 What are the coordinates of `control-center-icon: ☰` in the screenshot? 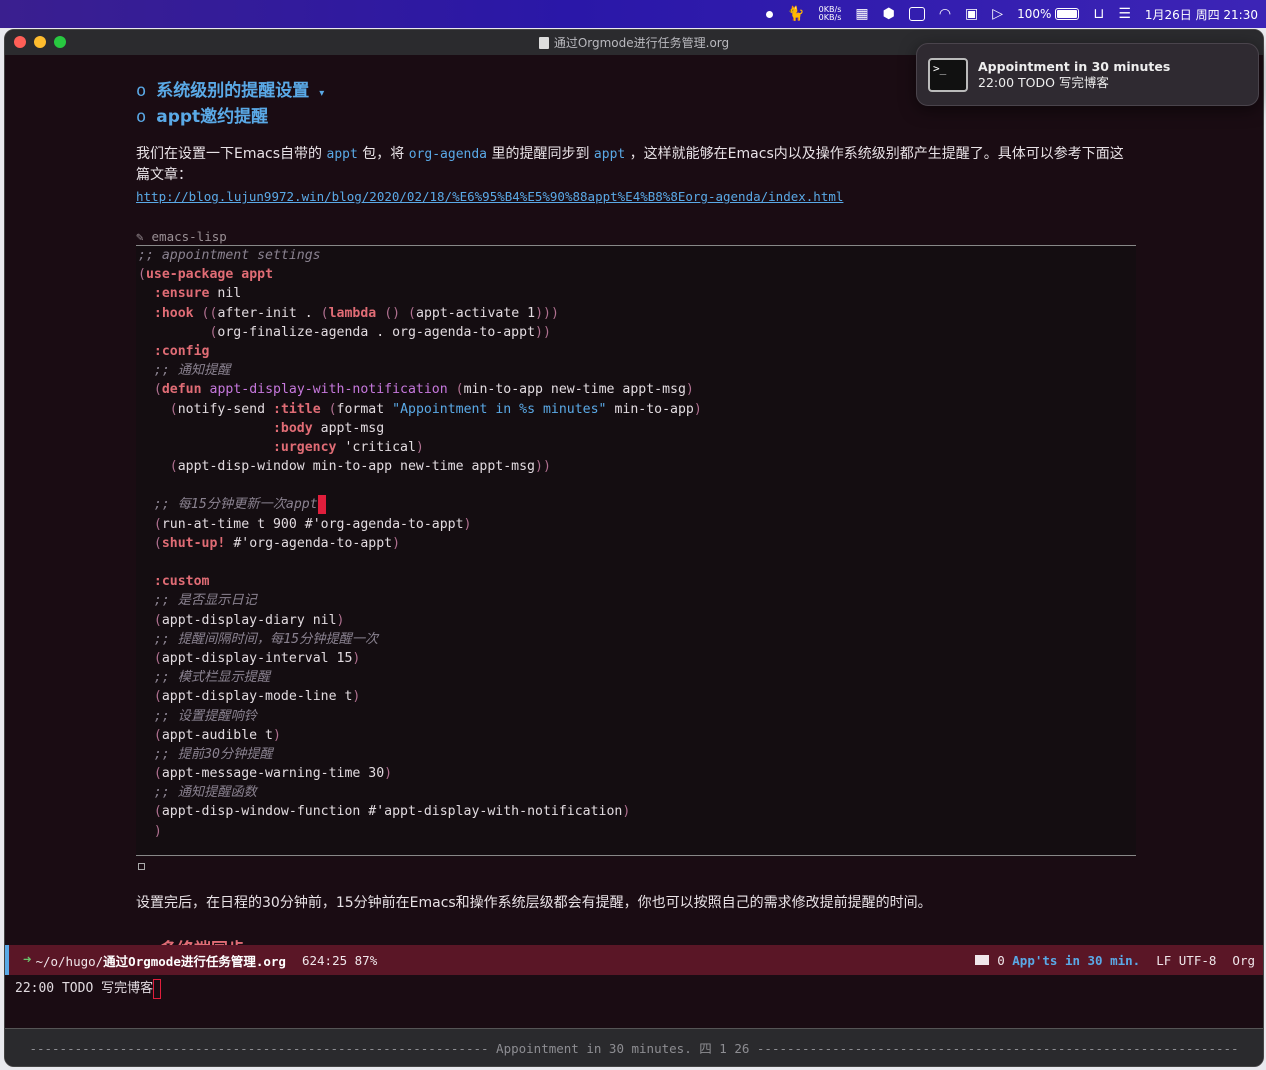 It's located at (1124, 14).